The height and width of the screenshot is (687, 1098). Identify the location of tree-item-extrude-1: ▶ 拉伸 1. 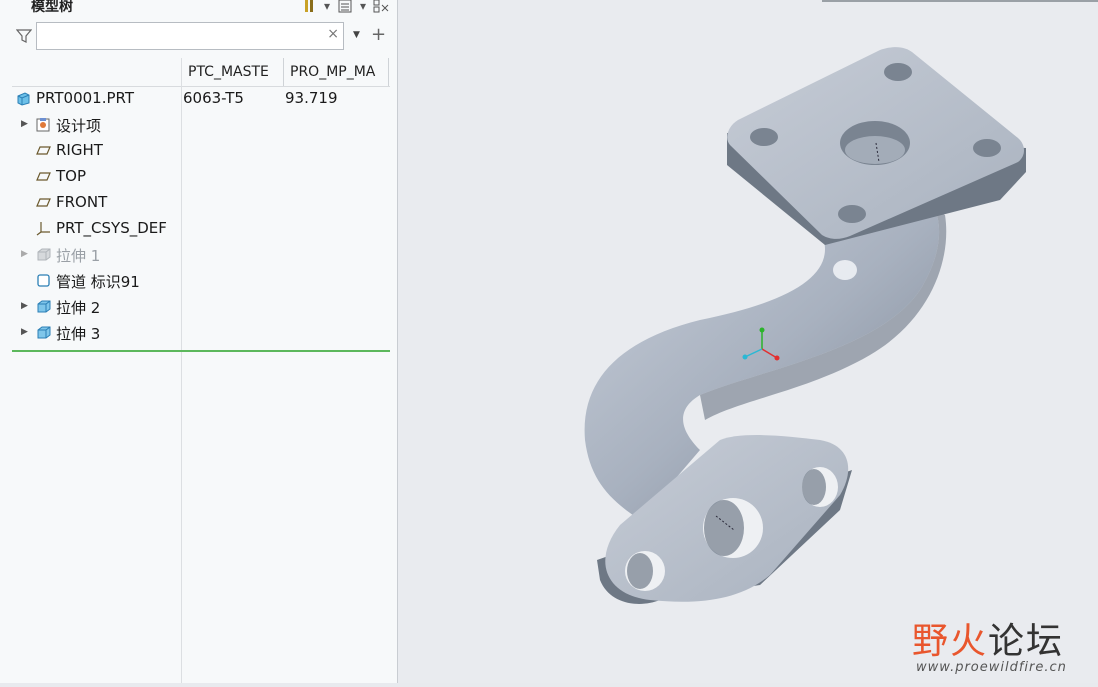
(201, 255).